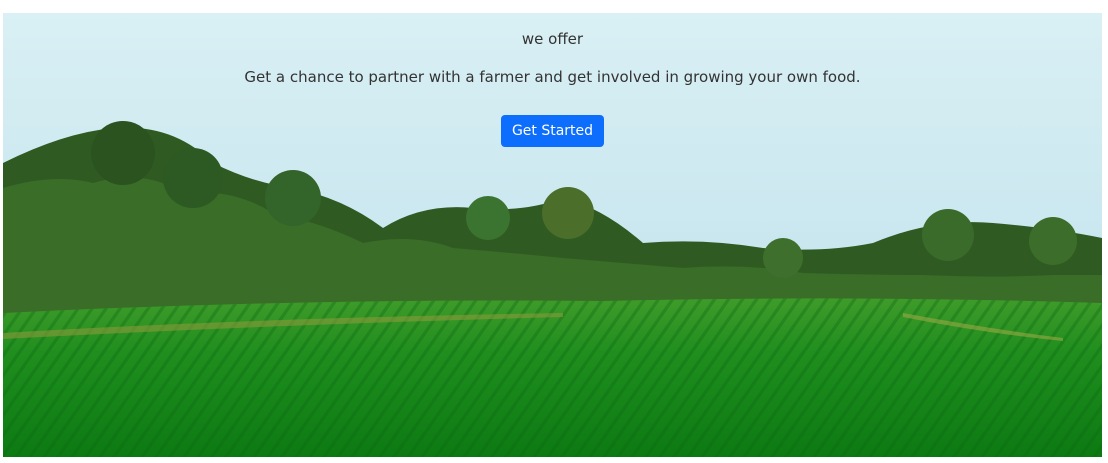 The width and height of the screenshot is (1108, 463). I want to click on hero-eyebrow: we offer, so click(552, 39).